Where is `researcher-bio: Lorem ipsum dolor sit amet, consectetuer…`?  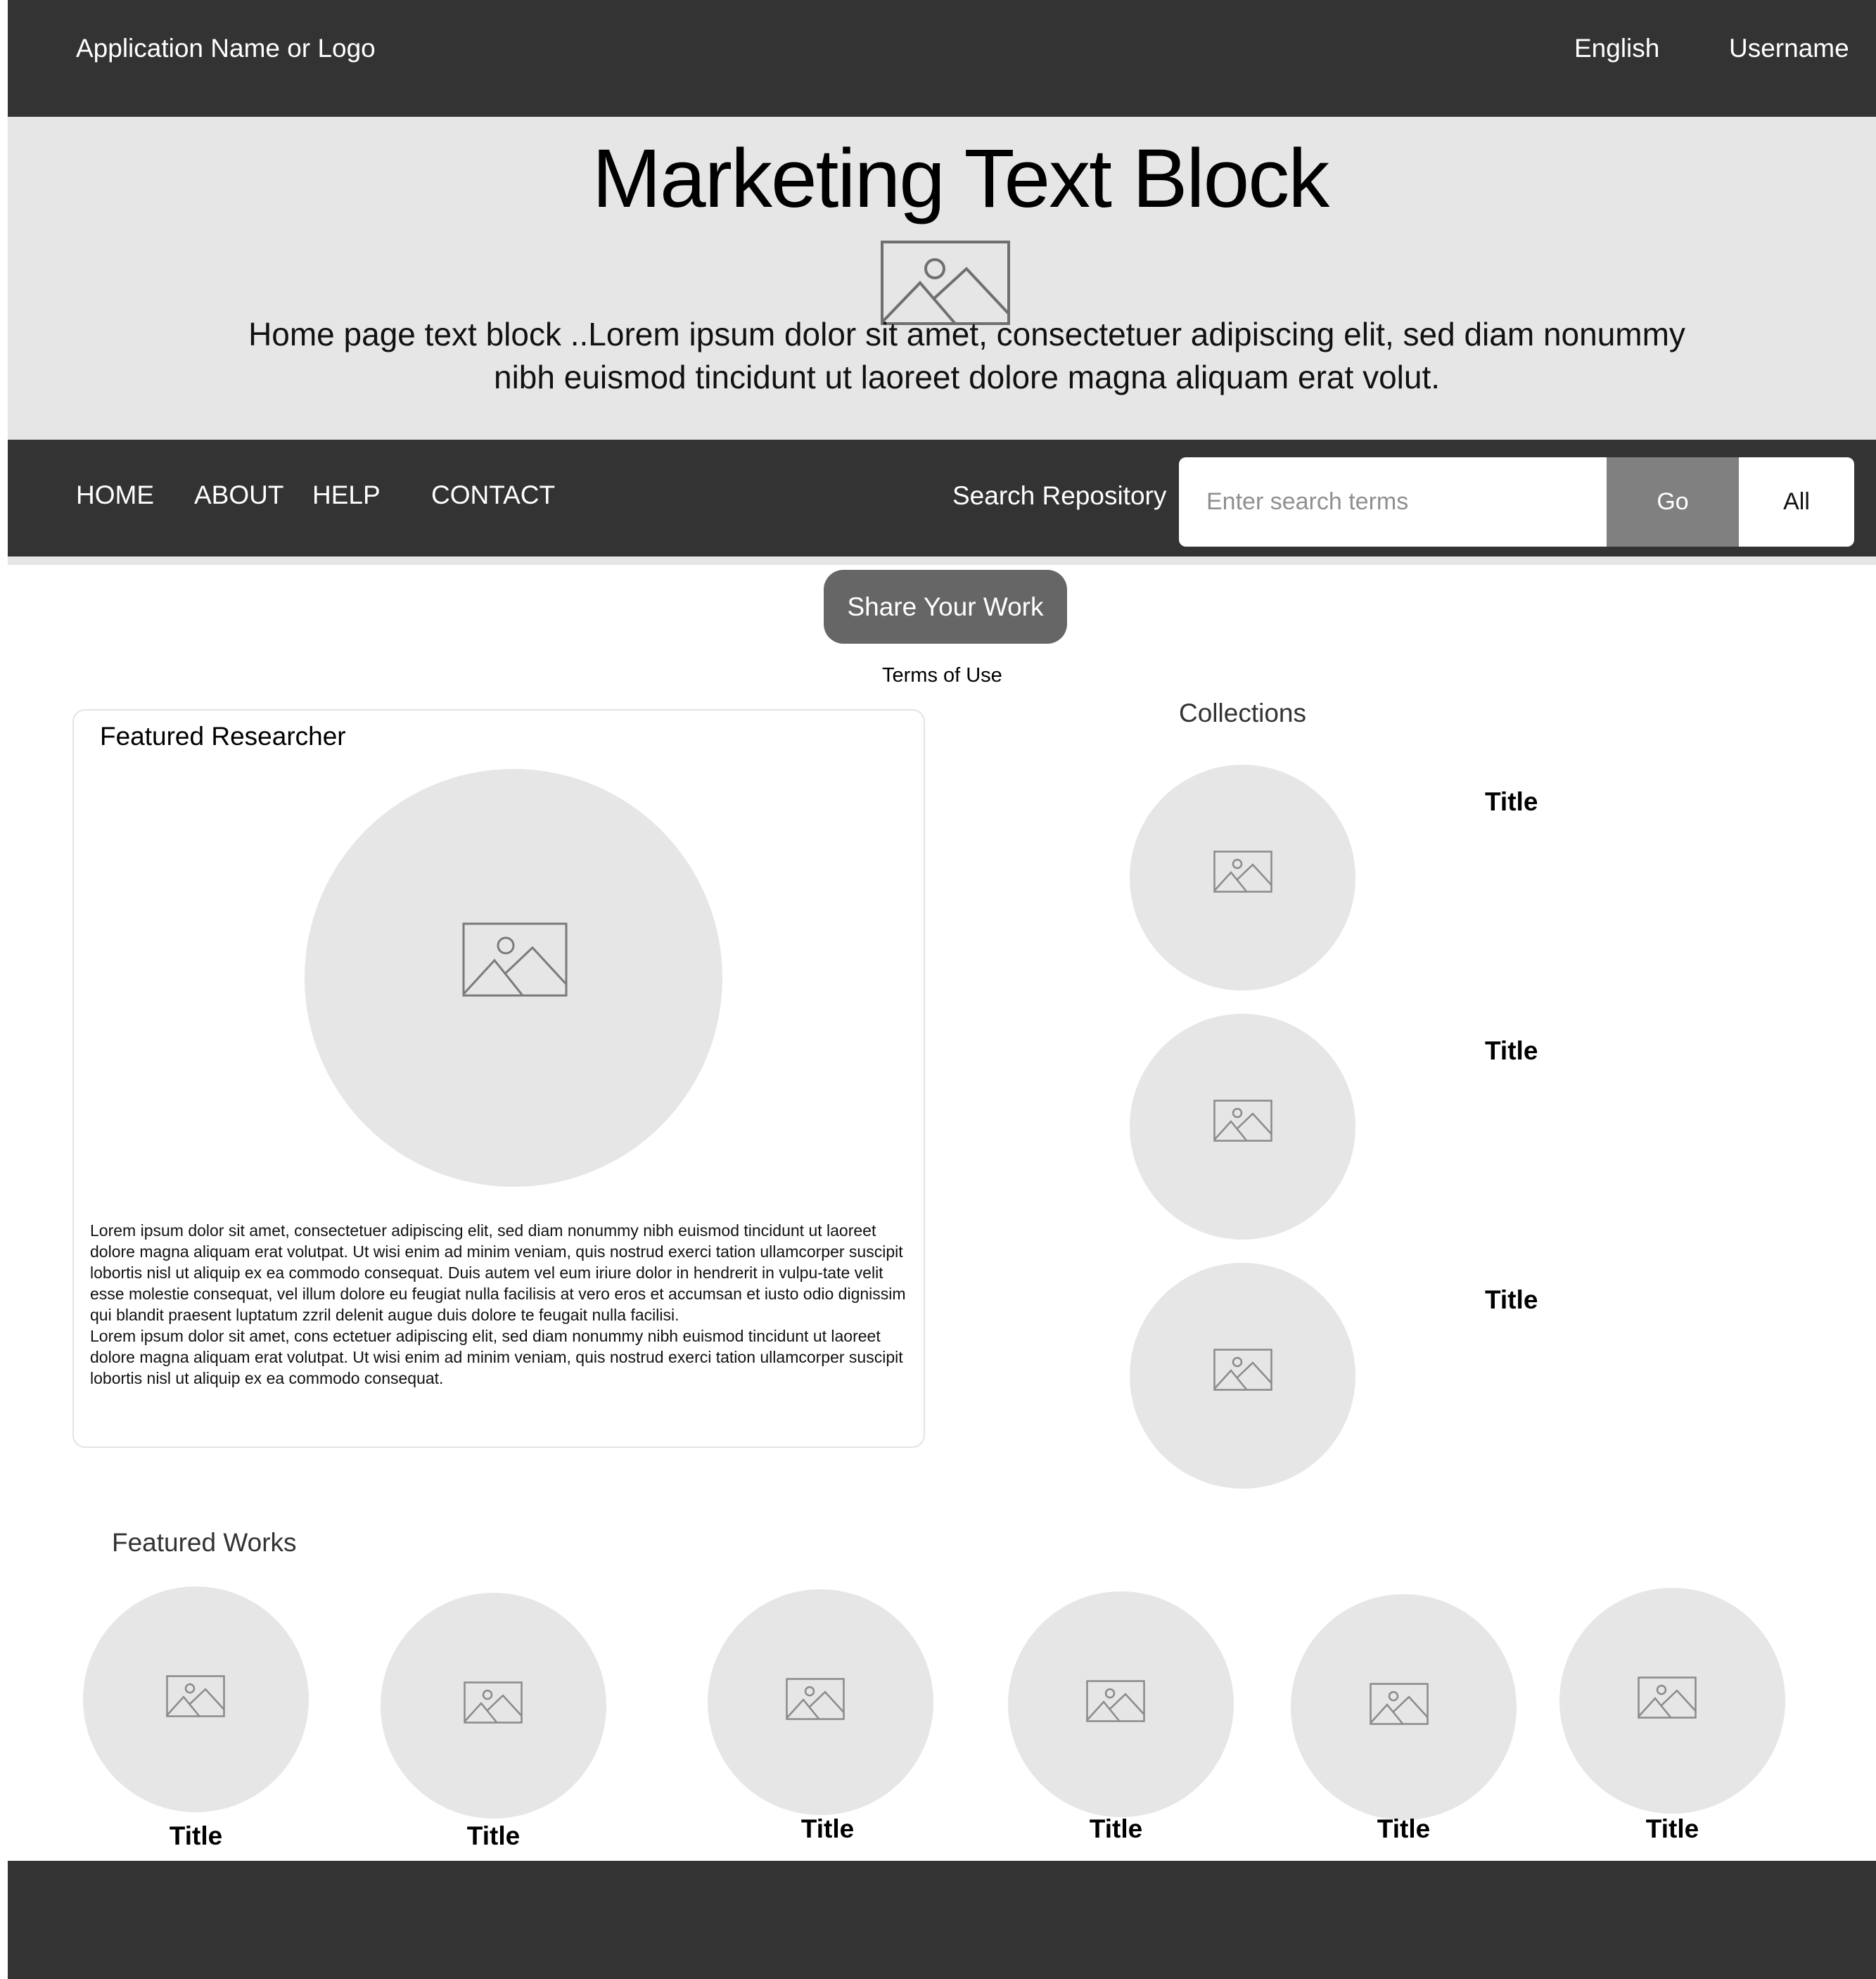 researcher-bio: Lorem ipsum dolor sit amet, consectetuer… is located at coordinates (502, 1304).